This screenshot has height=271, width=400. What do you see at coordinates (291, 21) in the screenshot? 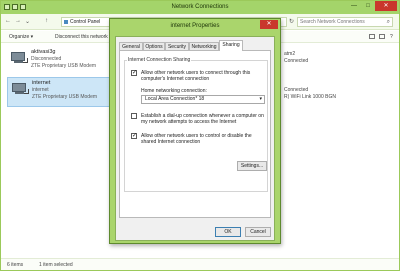
I see `refresh-icon: ↻` at bounding box center [291, 21].